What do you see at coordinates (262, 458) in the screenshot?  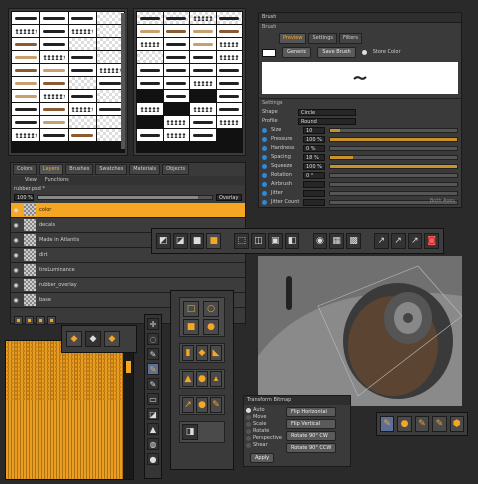 I see `apply-button: Apply` at bounding box center [262, 458].